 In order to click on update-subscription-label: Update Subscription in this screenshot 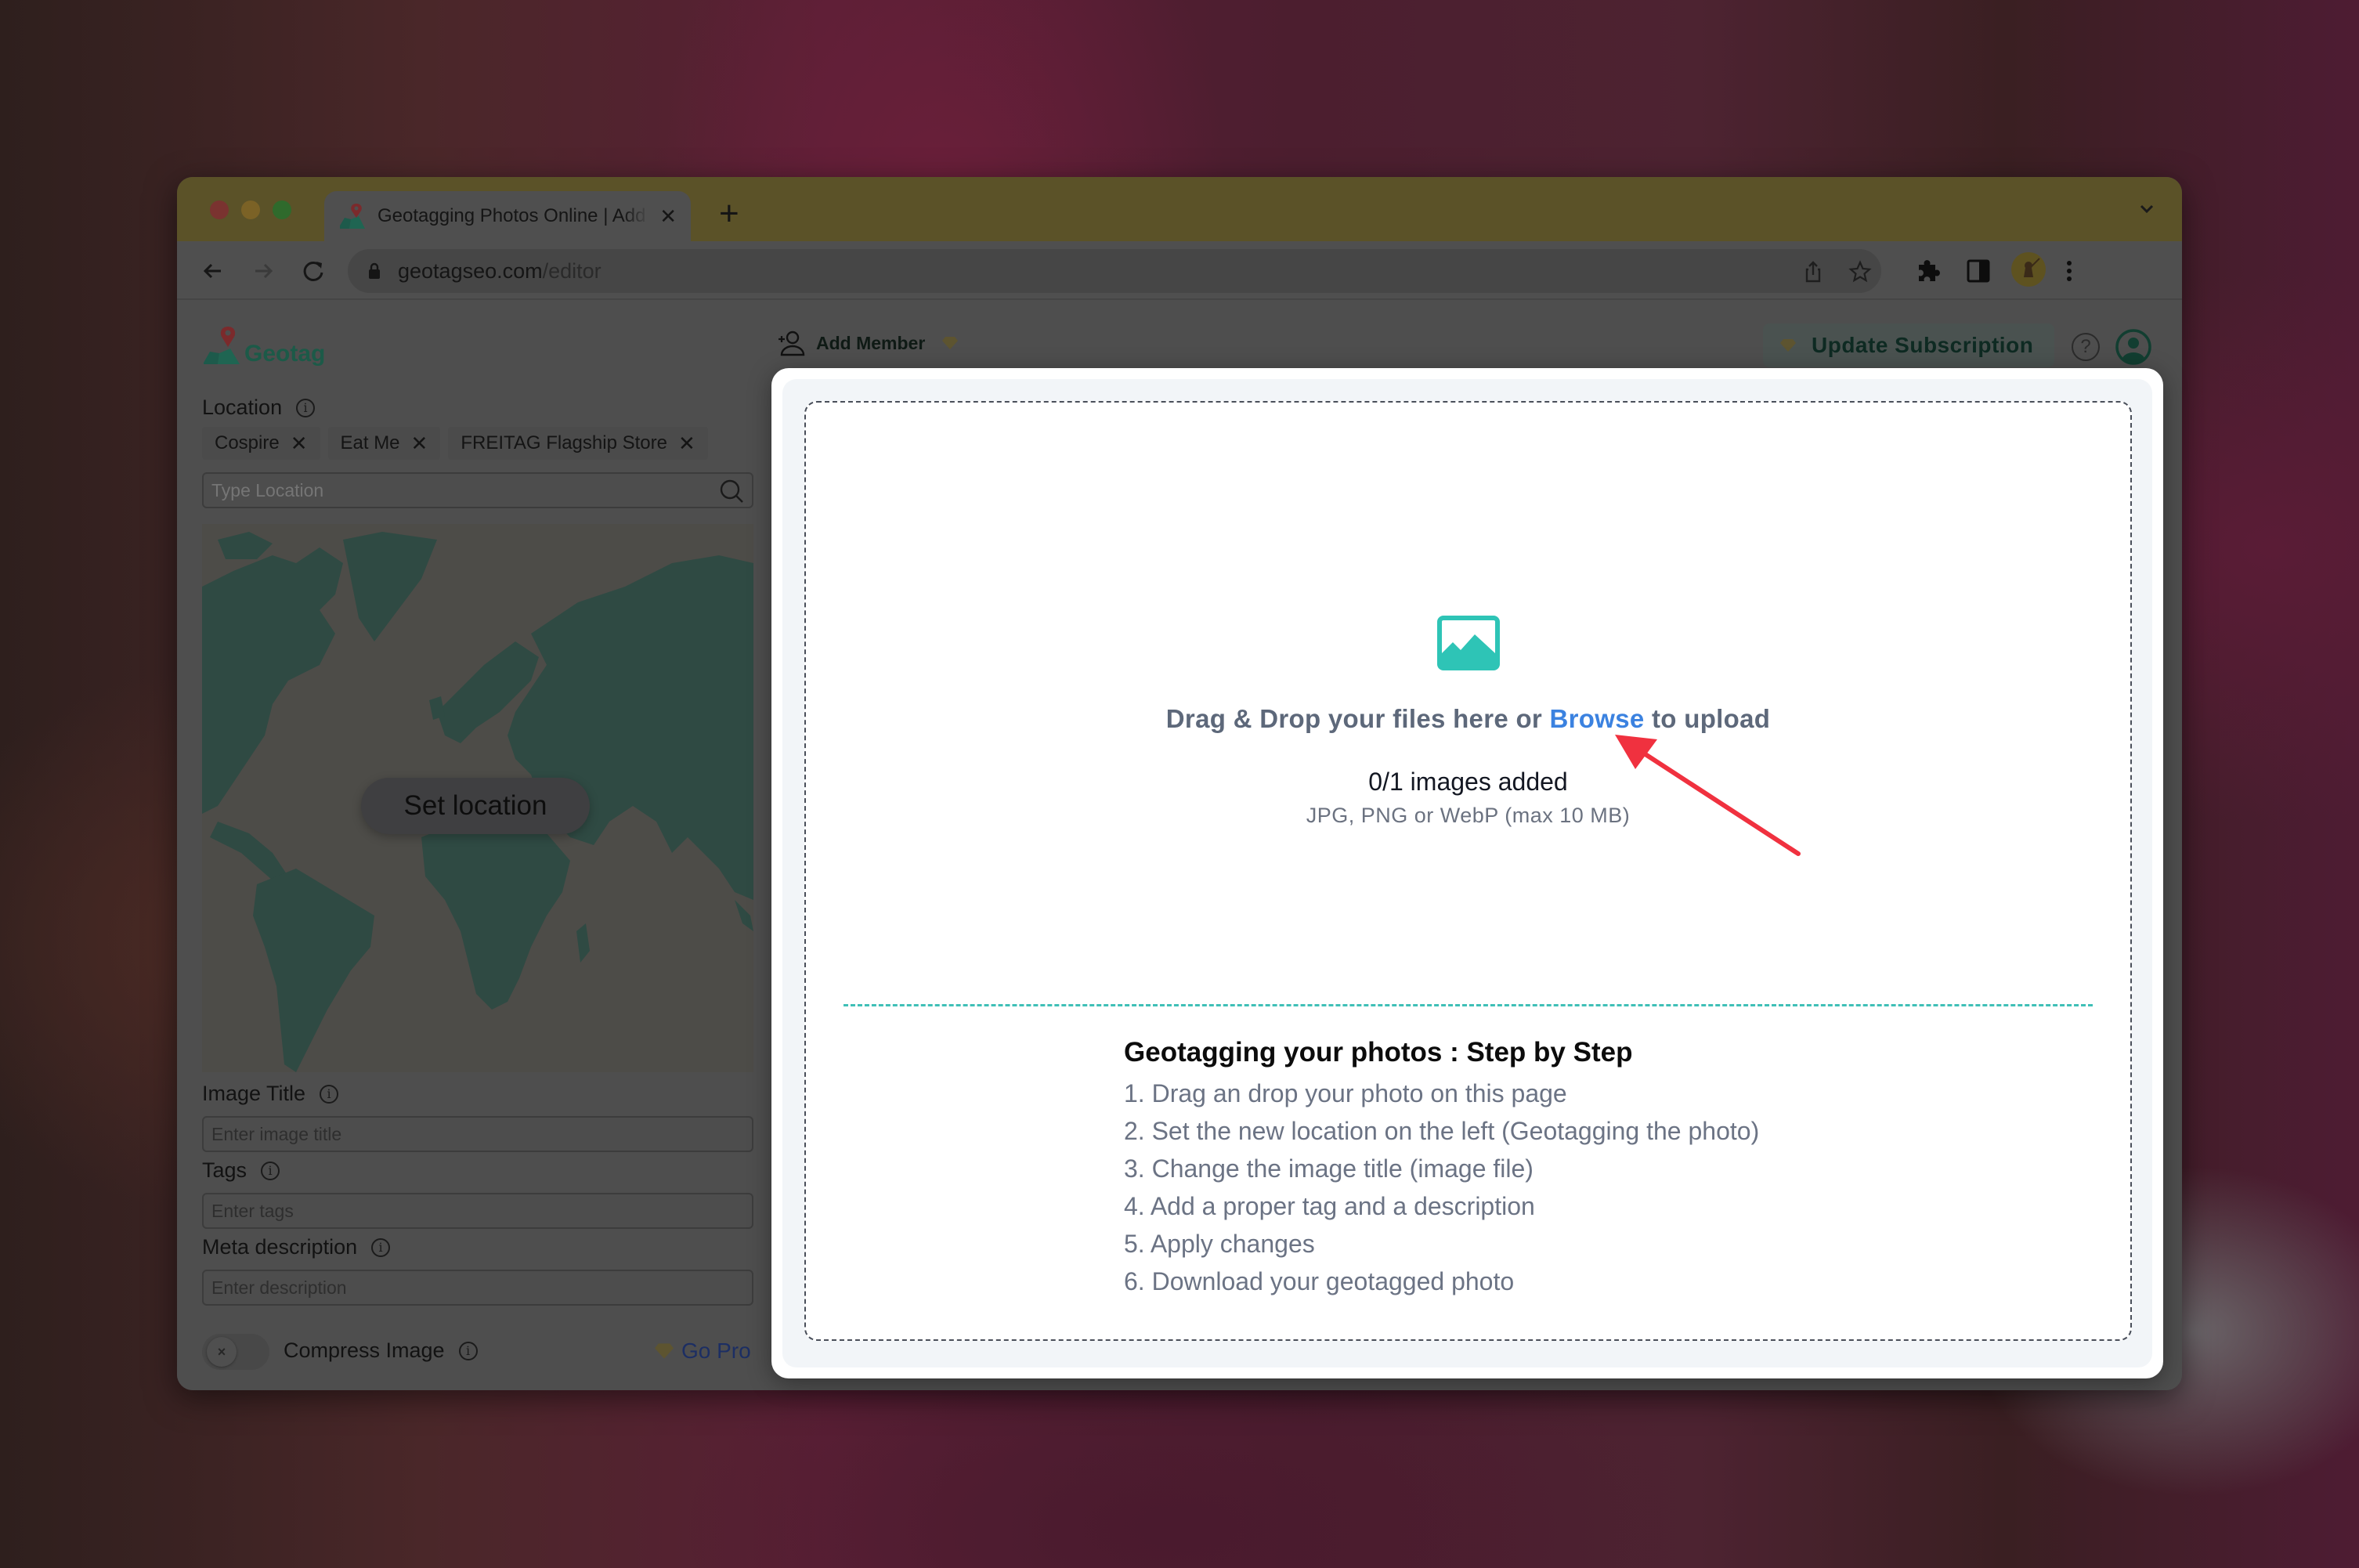, I will do `click(1923, 345)`.